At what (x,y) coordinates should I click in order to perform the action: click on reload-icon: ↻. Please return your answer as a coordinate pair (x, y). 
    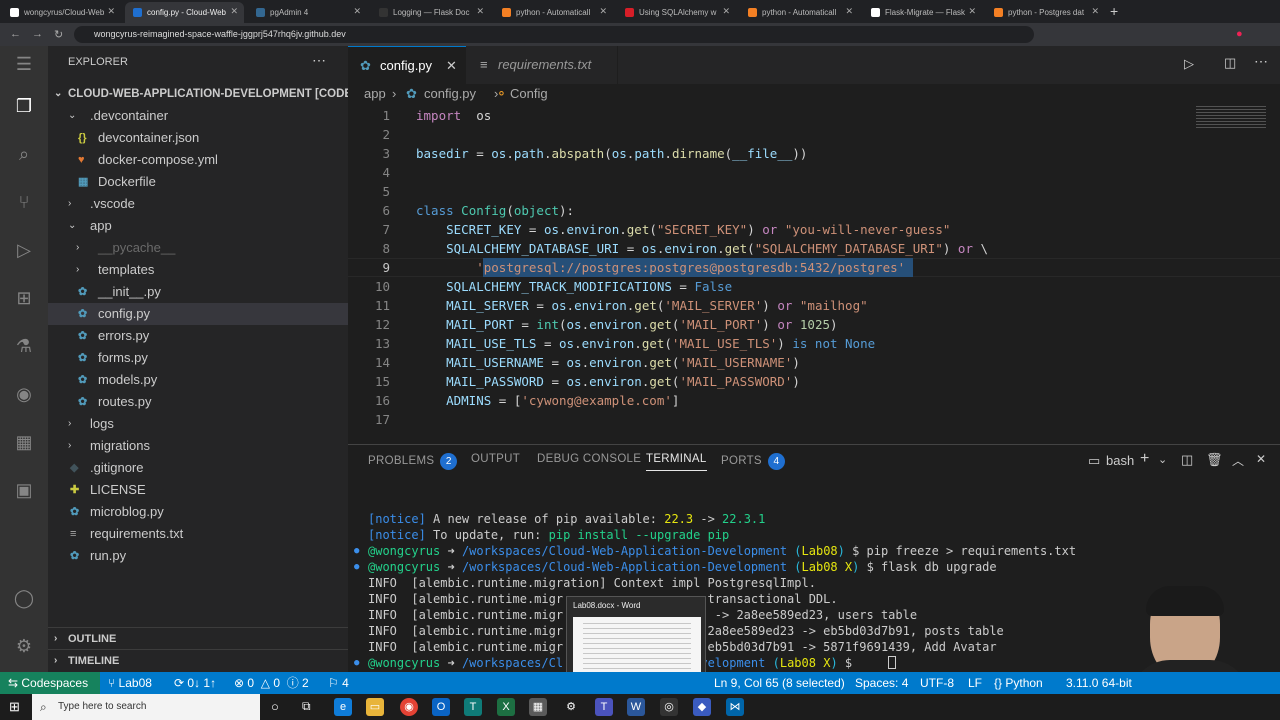
    Looking at the image, I should click on (58, 34).